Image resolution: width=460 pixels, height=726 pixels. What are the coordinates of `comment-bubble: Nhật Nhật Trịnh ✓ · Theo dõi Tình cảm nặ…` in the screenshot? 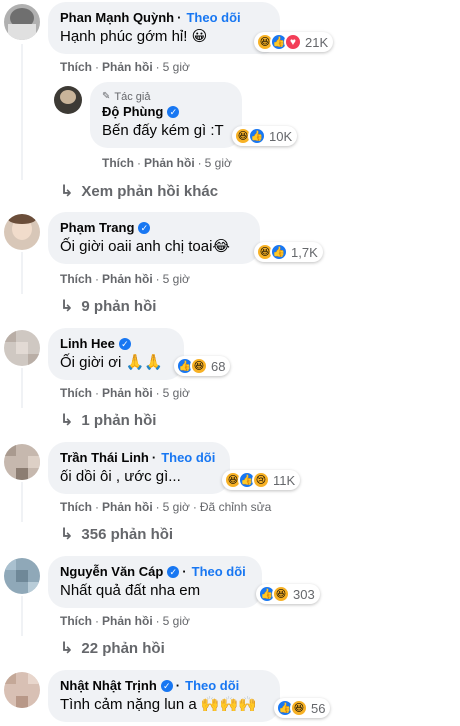 It's located at (164, 696).